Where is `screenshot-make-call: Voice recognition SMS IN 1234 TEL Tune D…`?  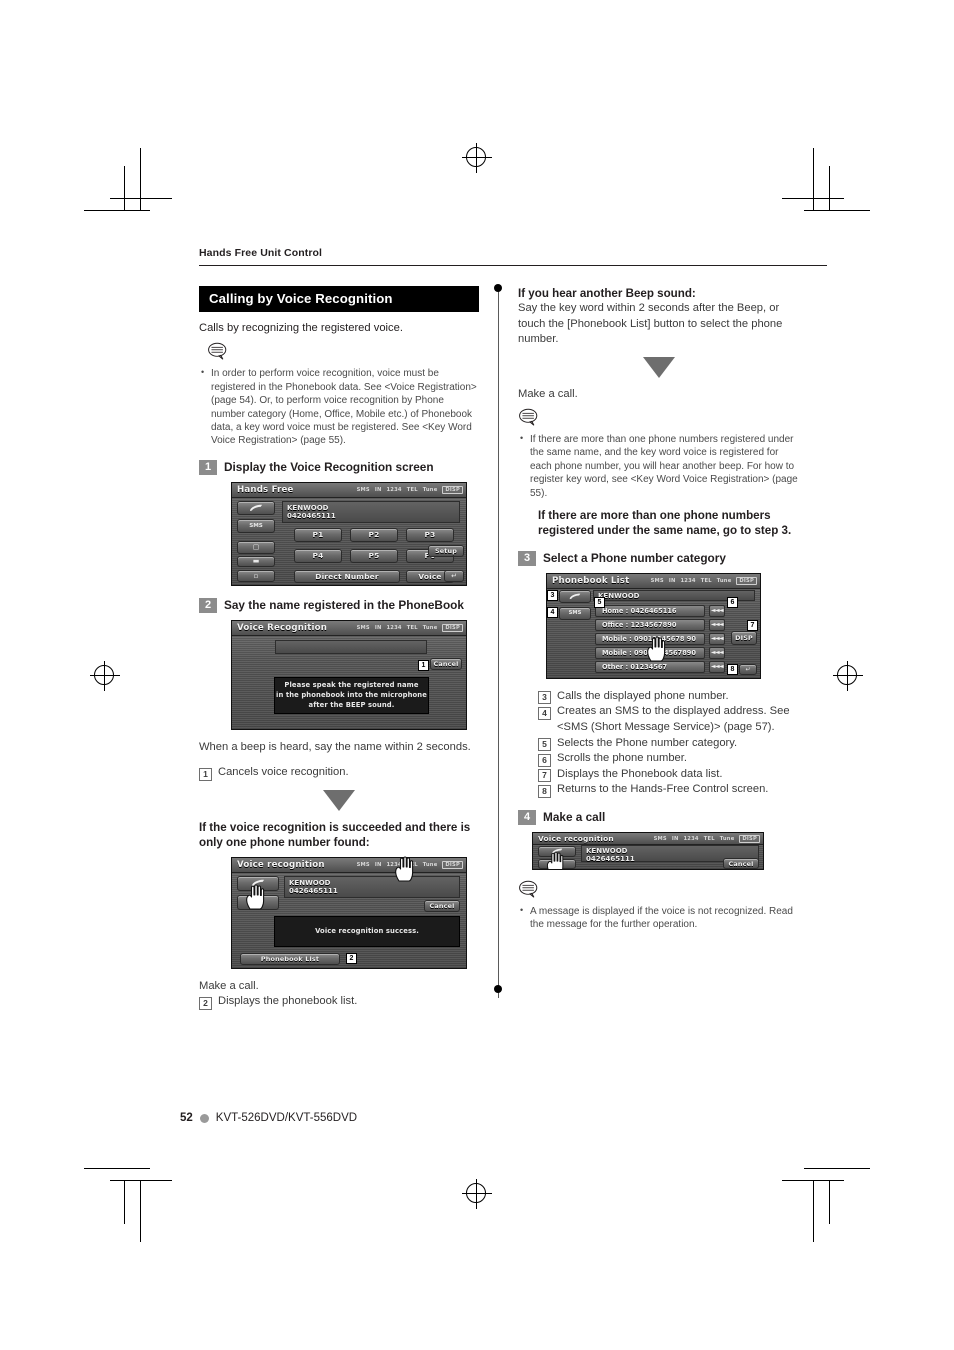 screenshot-make-call: Voice recognition SMS IN 1234 TEL Tune D… is located at coordinates (648, 851).